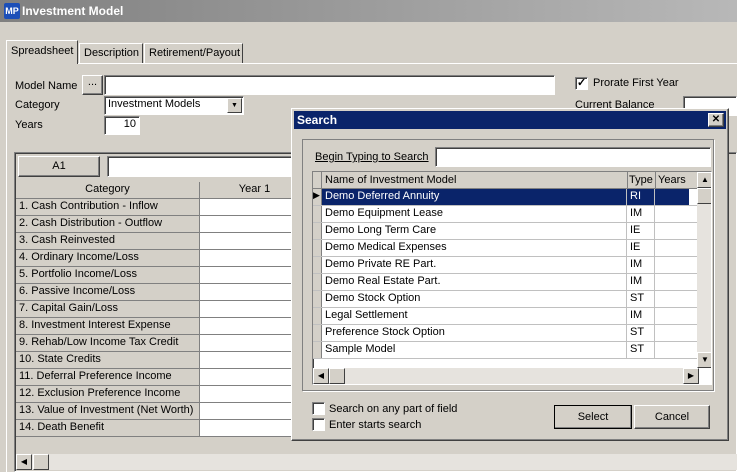 The image size is (737, 472). Describe the element at coordinates (506, 376) in the screenshot. I see `list-horizontal-scrollbar: ◀ ▶` at that location.